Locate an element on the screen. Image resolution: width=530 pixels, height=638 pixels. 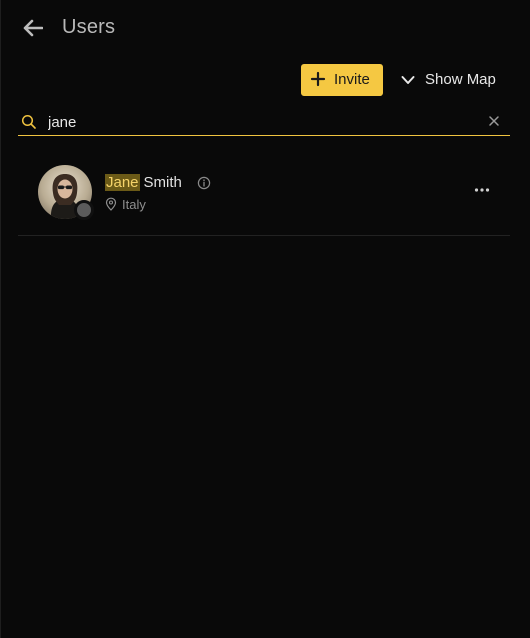
more-options-icon is located at coordinates (482, 190).